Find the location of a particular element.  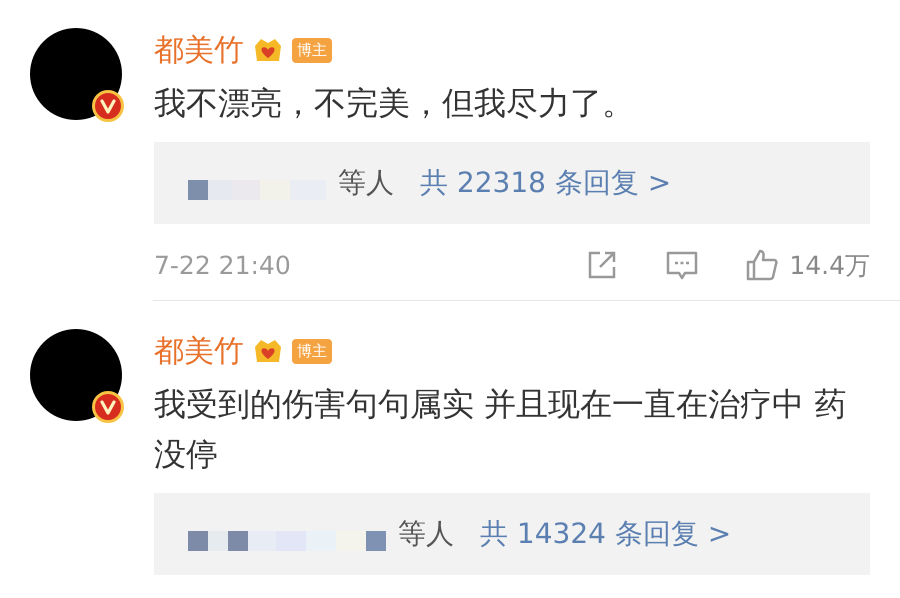

replies-link: 共 22318 条回复 > is located at coordinates (546, 183).